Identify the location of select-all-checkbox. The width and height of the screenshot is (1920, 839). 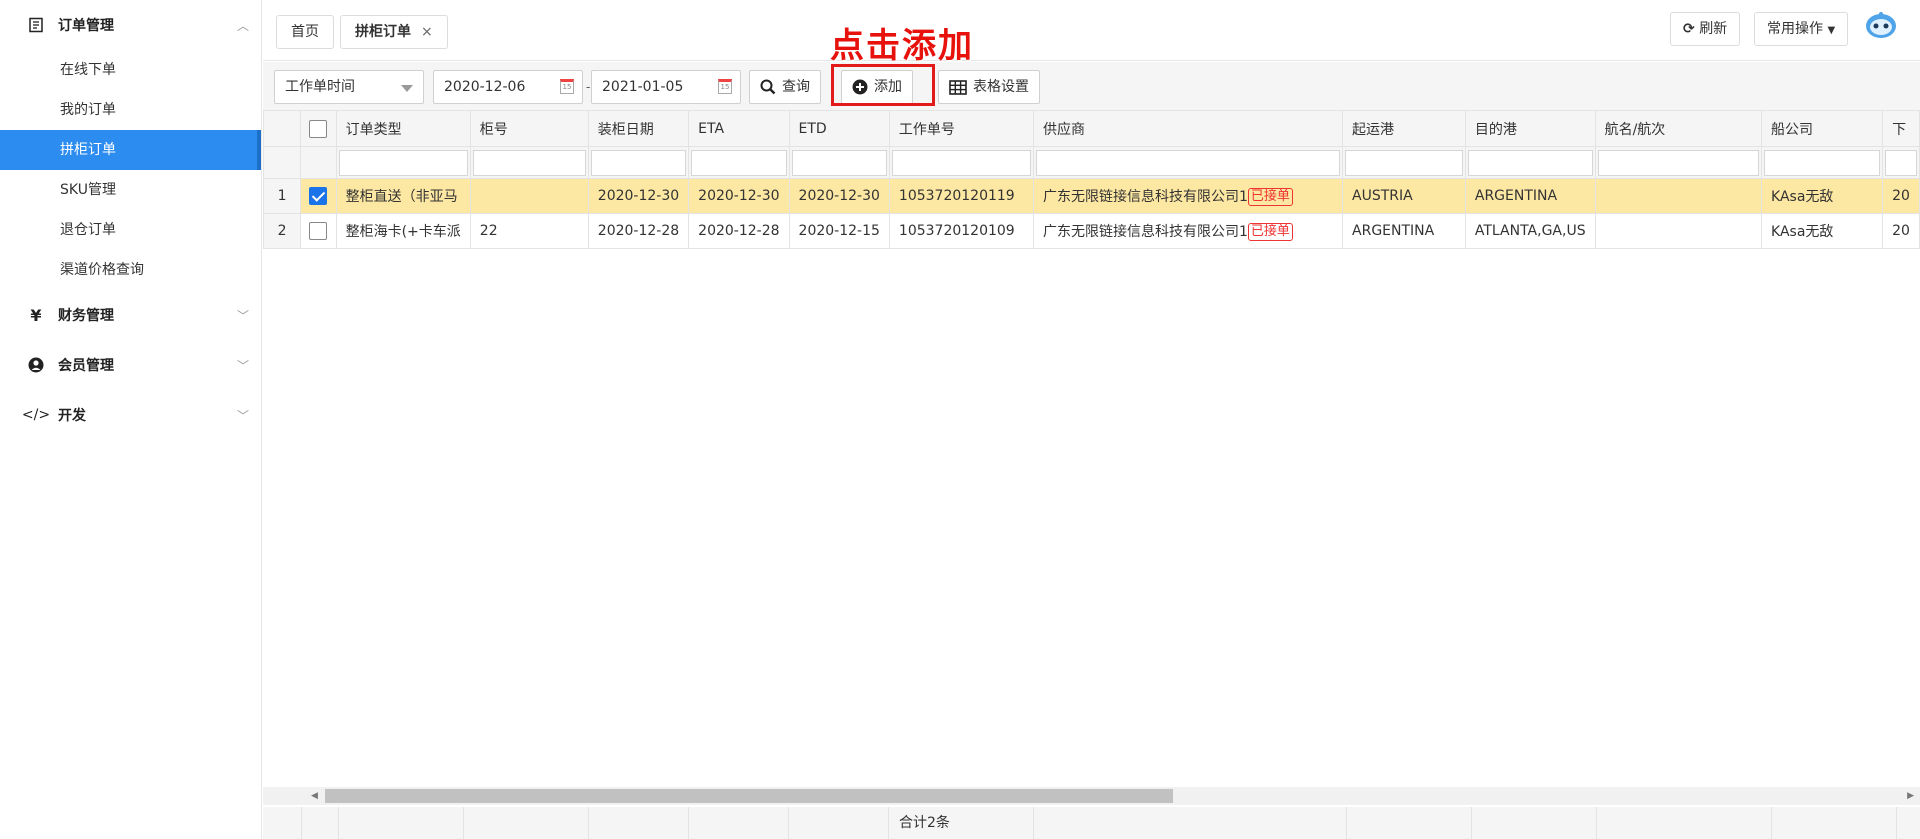
(318, 128).